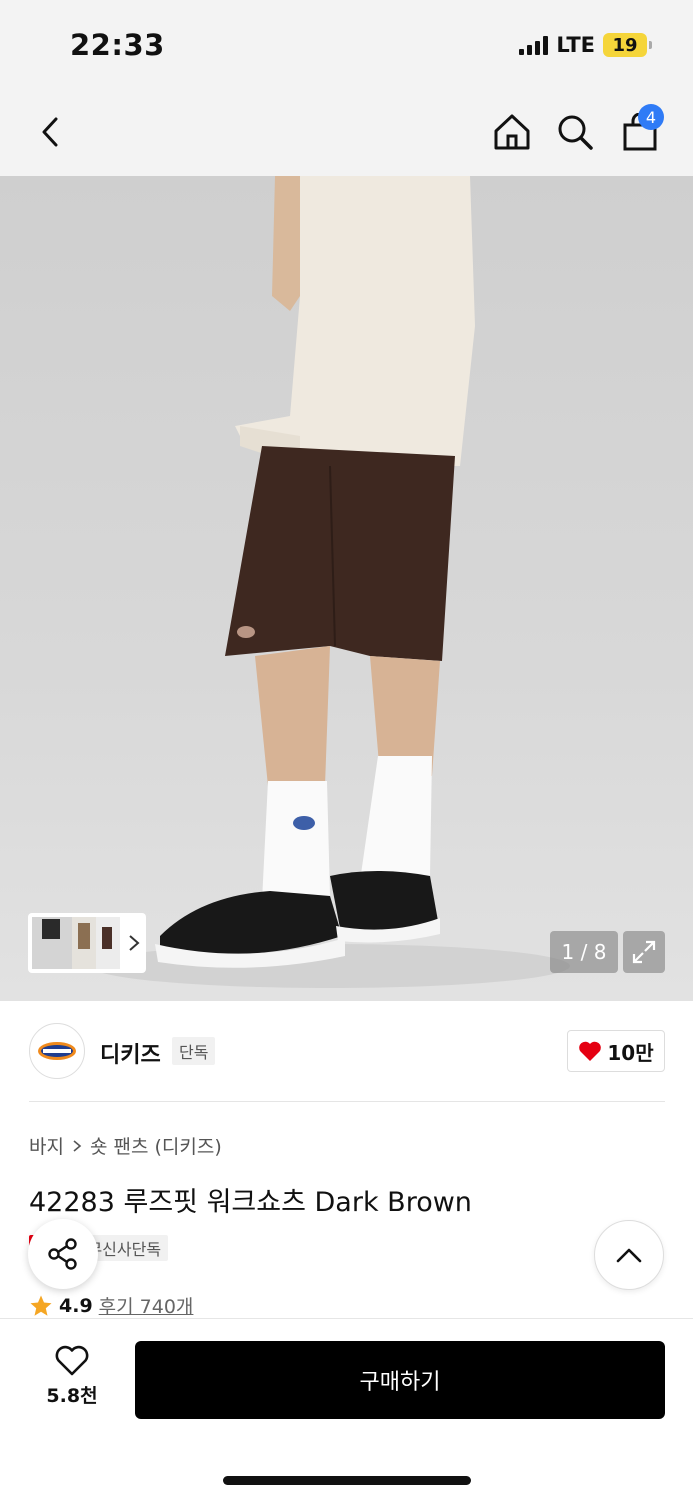  I want to click on status-indicators: LTE 19, so click(585, 45).